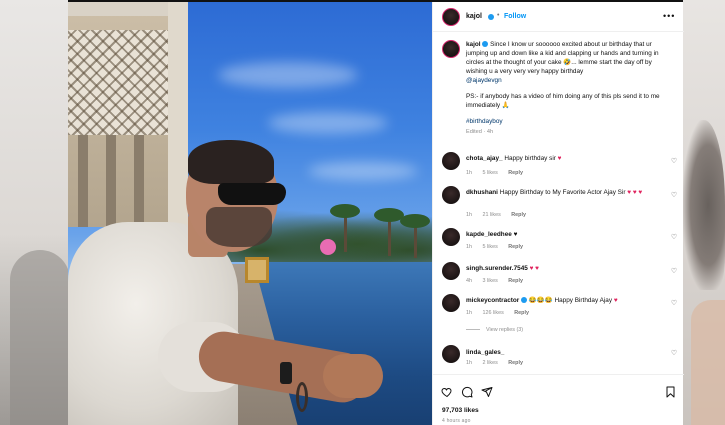 The width and height of the screenshot is (725, 425). What do you see at coordinates (482, 192) in the screenshot?
I see `comment-username: dkhushani` at bounding box center [482, 192].